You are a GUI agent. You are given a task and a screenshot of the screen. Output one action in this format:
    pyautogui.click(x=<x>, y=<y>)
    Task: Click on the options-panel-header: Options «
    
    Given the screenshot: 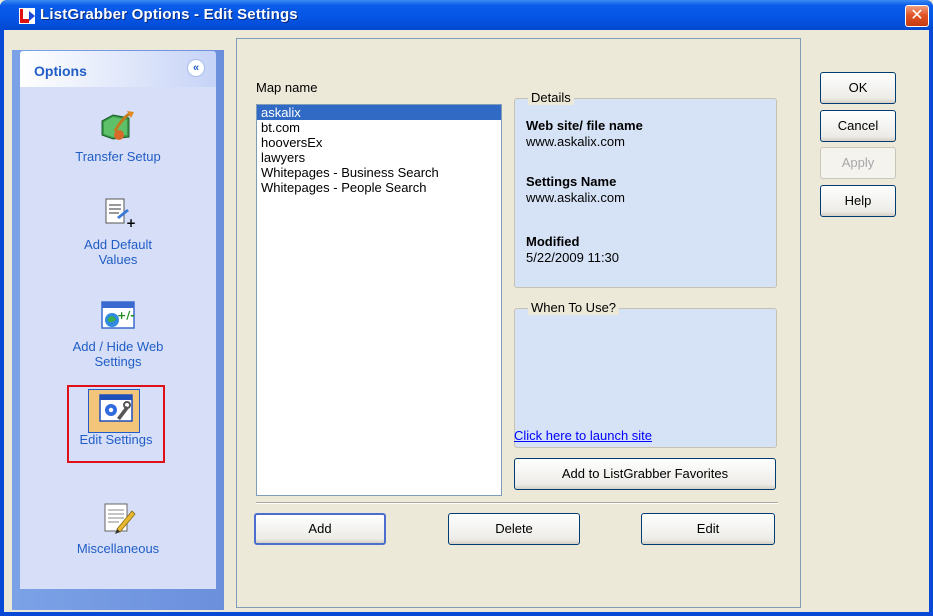 What is the action you would take?
    pyautogui.click(x=118, y=69)
    